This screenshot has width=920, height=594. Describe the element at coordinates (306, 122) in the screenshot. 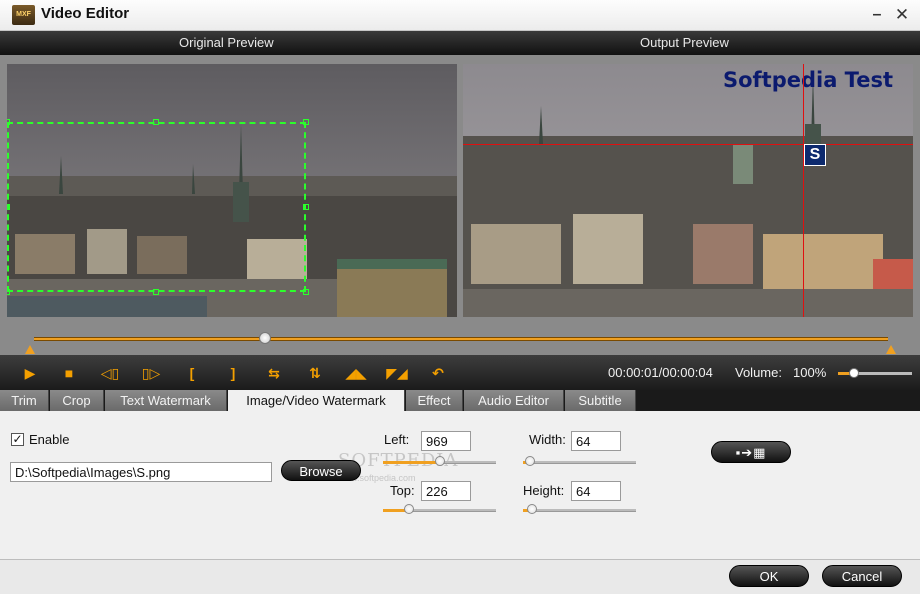

I see `crop-handle-tr` at that location.